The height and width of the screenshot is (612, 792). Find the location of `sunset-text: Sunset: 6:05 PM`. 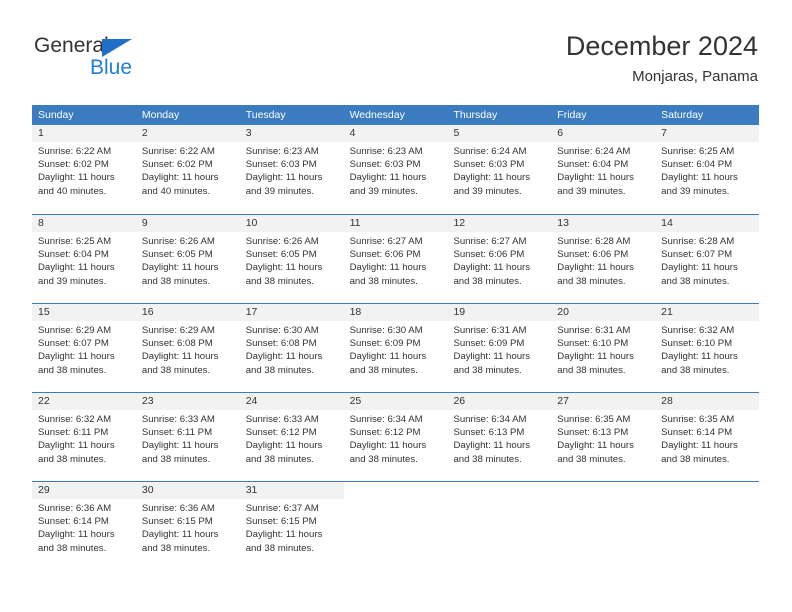

sunset-text: Sunset: 6:05 PM is located at coordinates (177, 255).